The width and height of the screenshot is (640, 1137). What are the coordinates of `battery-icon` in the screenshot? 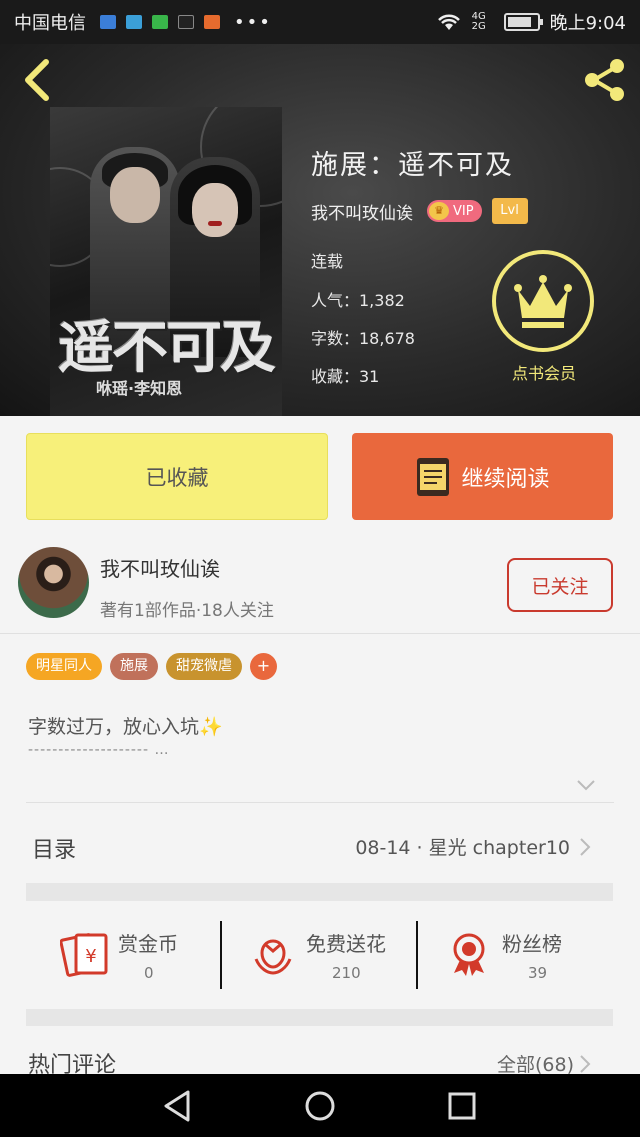 It's located at (523, 22).